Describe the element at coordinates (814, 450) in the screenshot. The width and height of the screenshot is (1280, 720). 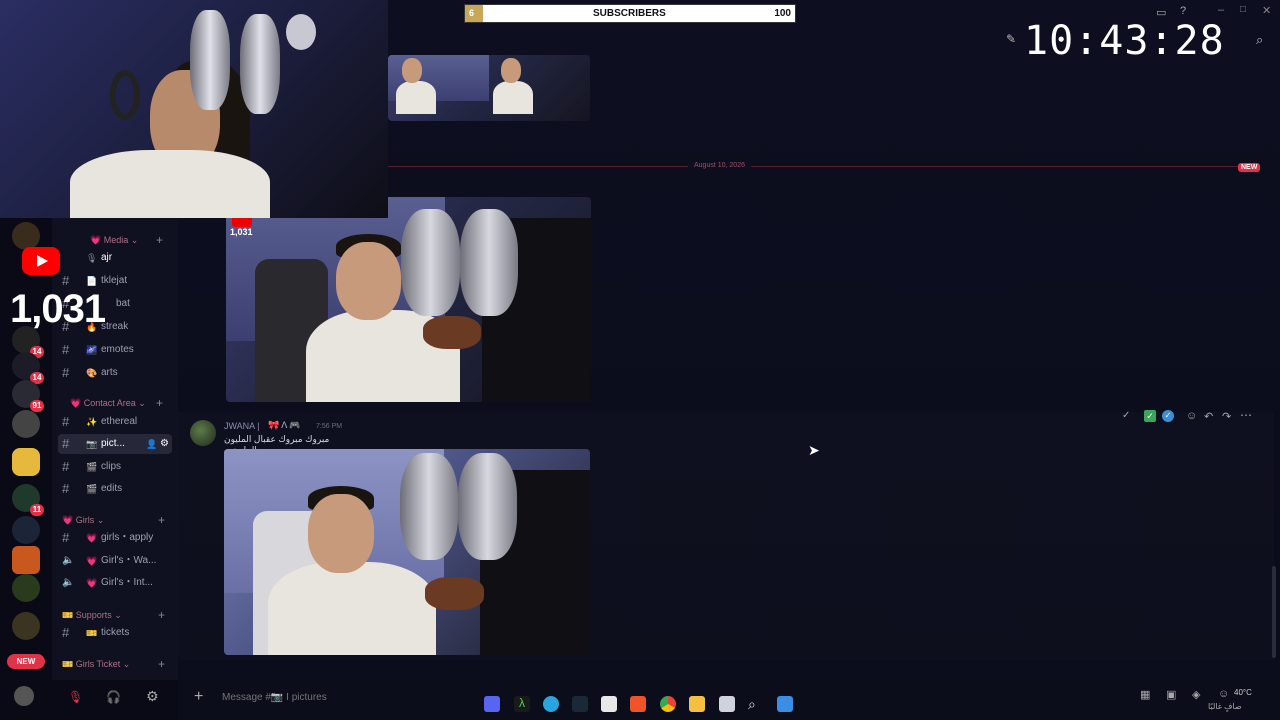
I see `mouse-cursor-icon: ➤` at that location.